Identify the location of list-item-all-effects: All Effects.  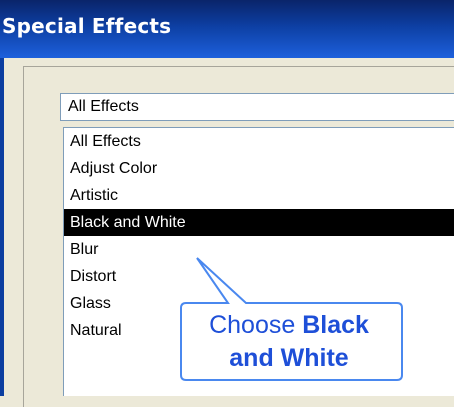
(105, 141).